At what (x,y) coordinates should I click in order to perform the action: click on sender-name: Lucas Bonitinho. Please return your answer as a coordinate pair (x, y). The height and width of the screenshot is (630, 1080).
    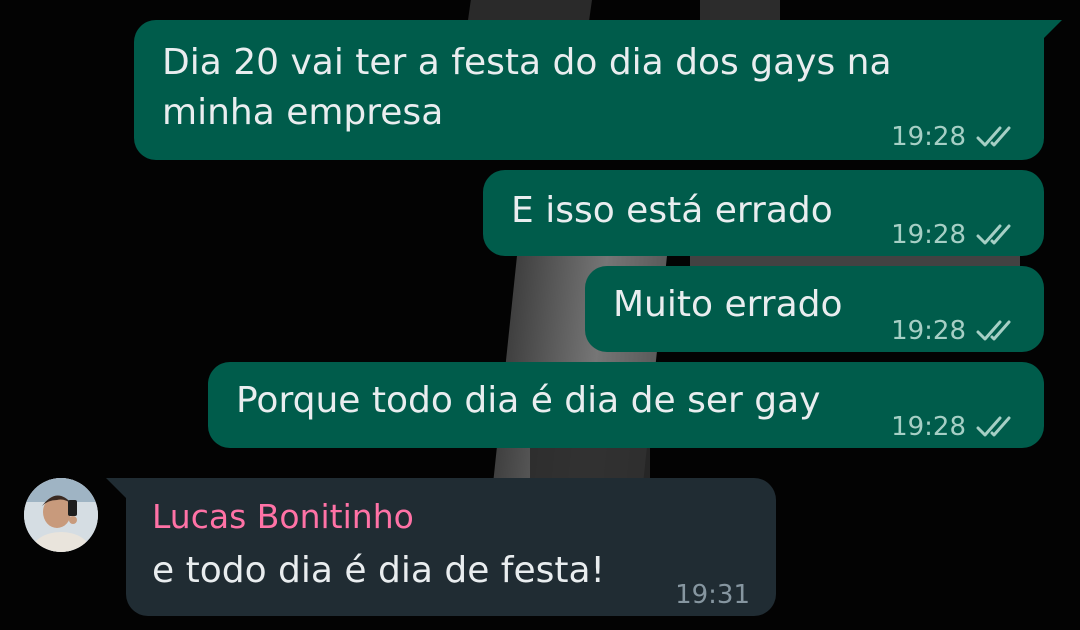
    Looking at the image, I should click on (283, 517).